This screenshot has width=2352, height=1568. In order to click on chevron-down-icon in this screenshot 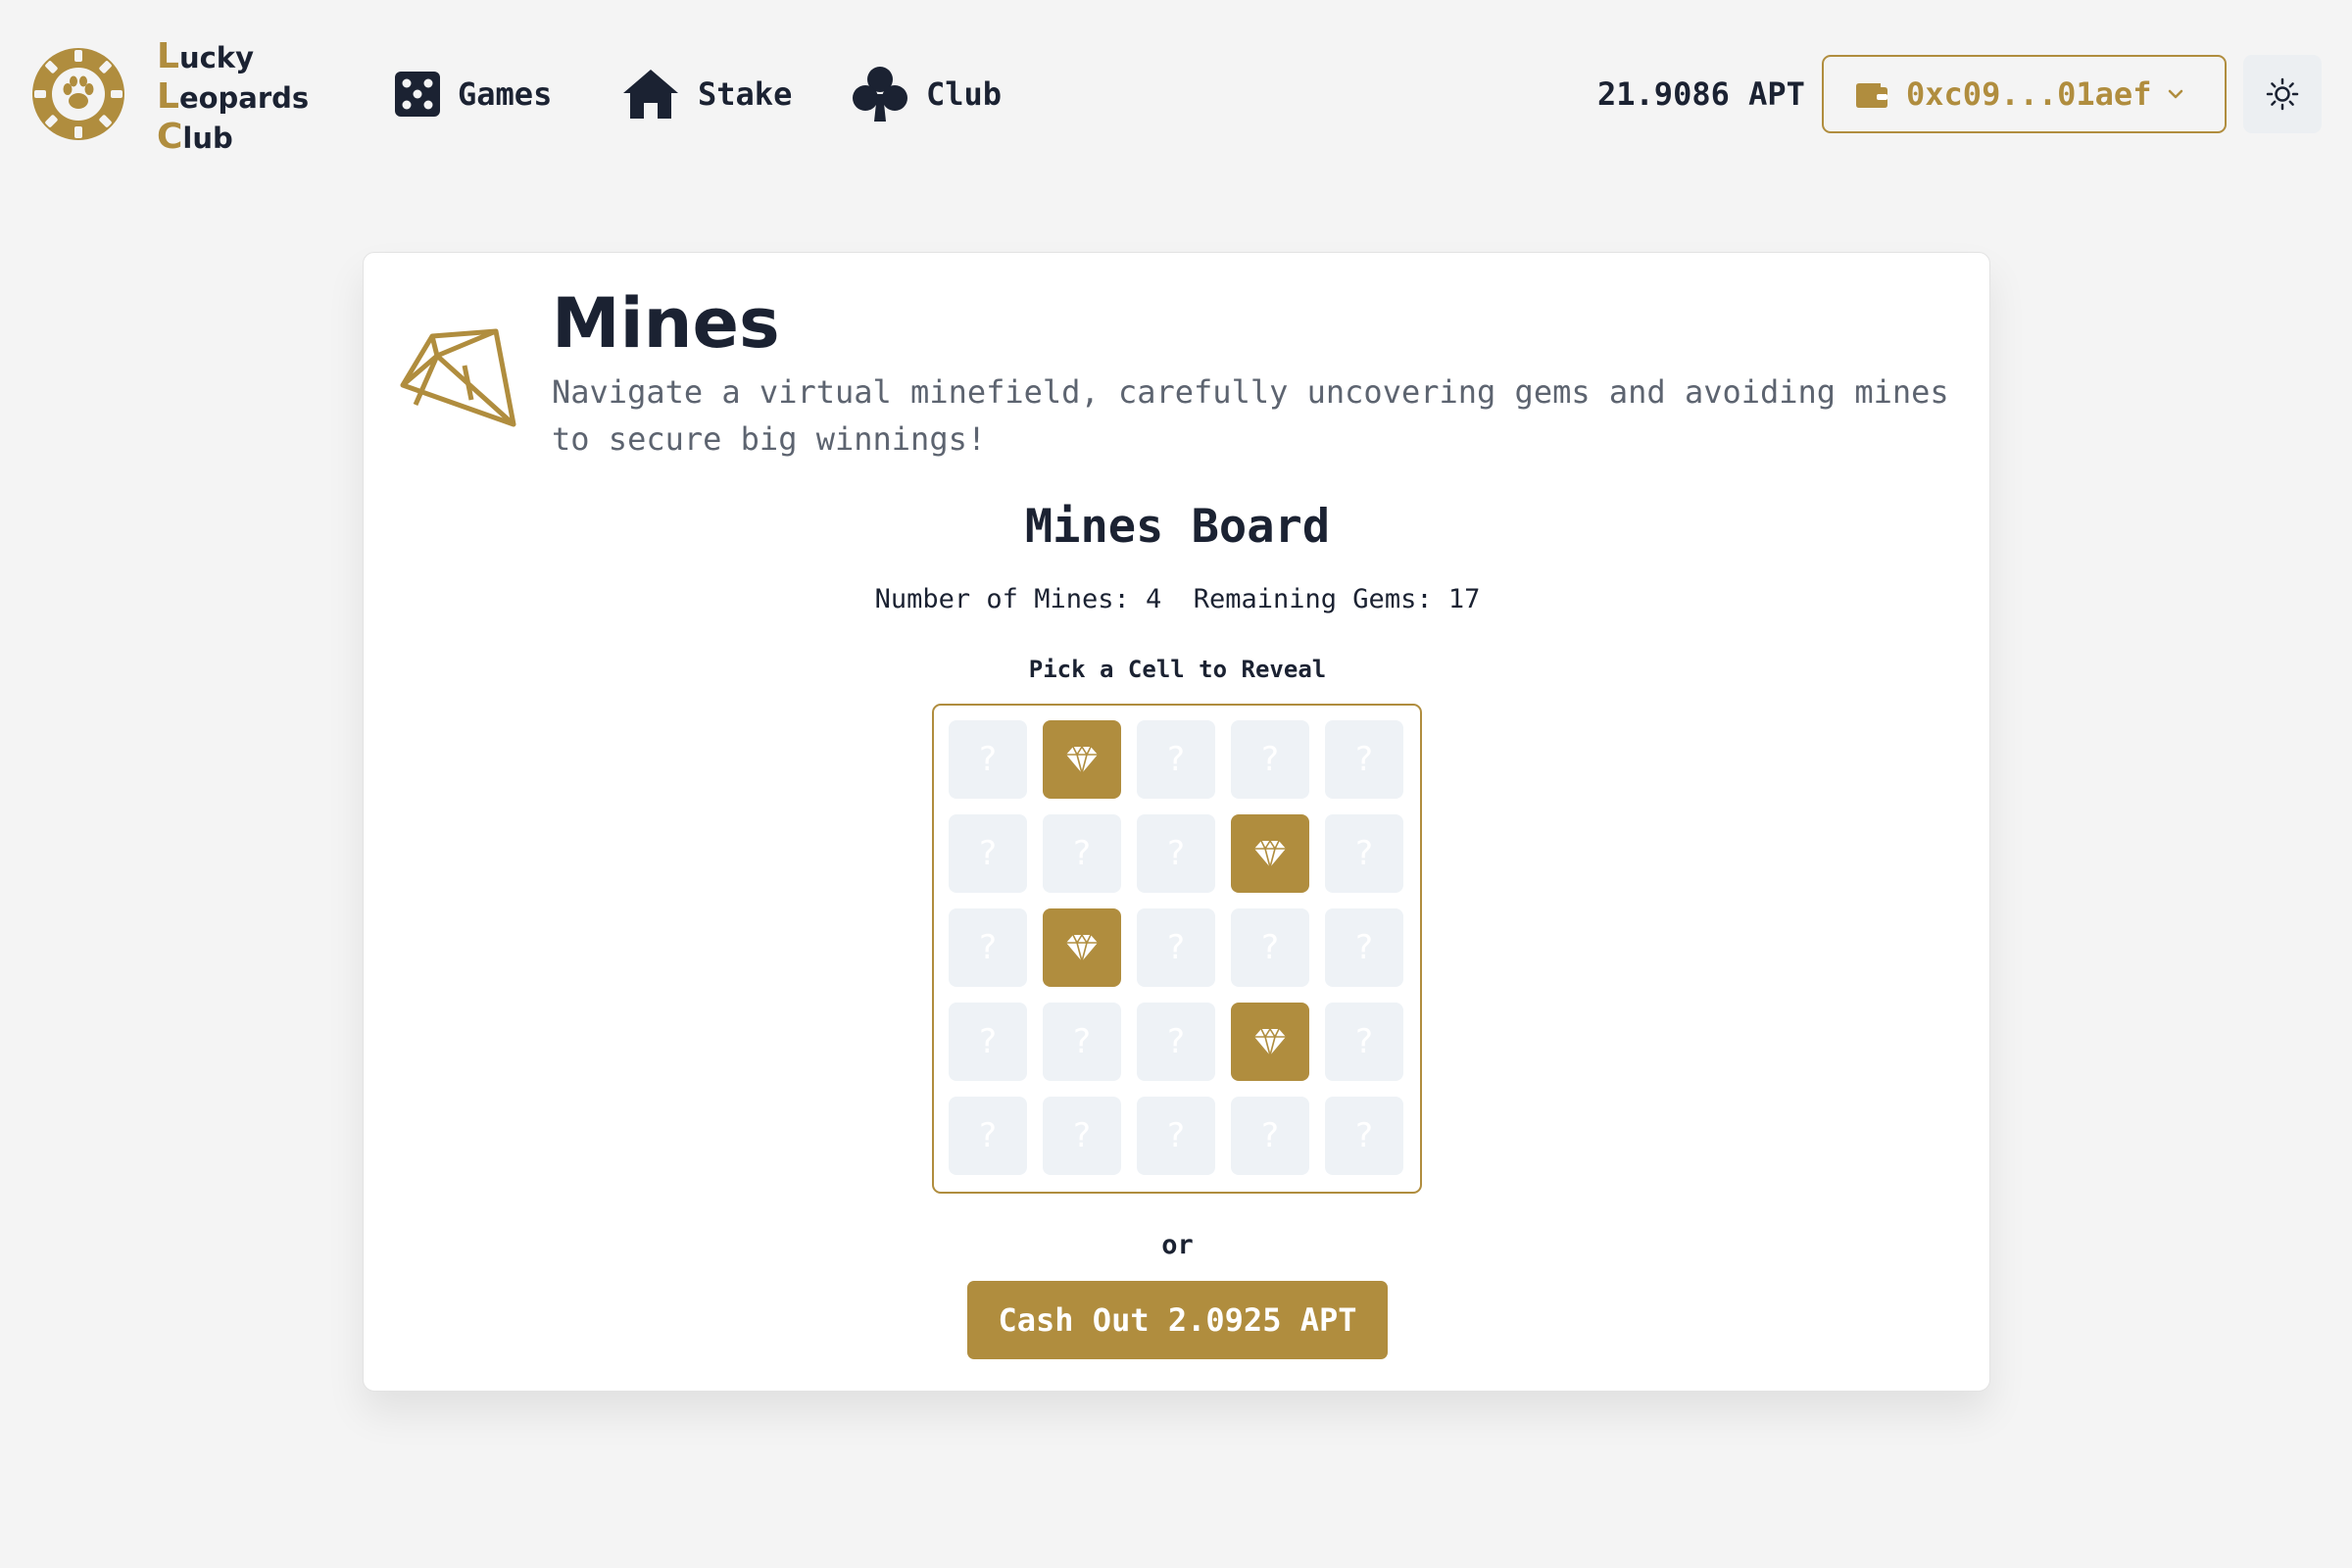, I will do `click(2175, 94)`.